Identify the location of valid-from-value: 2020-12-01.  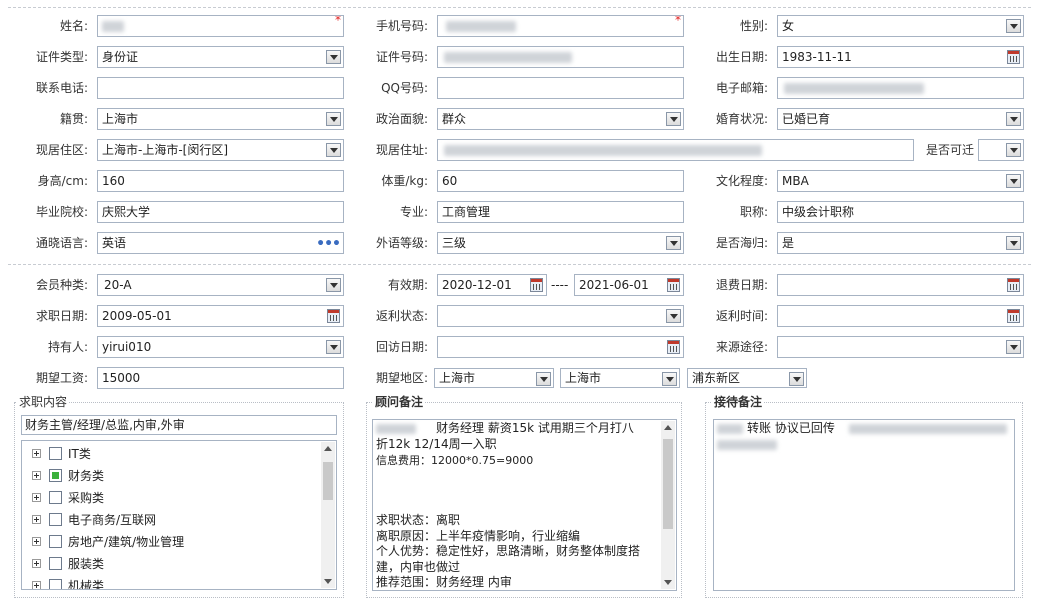
(477, 285).